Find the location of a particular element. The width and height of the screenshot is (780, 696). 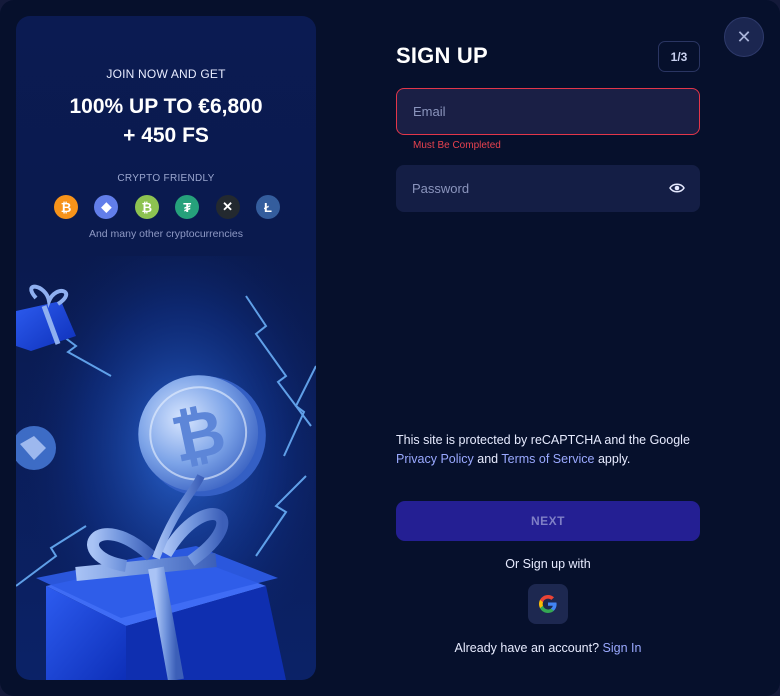

password-input is located at coordinates (532, 188).